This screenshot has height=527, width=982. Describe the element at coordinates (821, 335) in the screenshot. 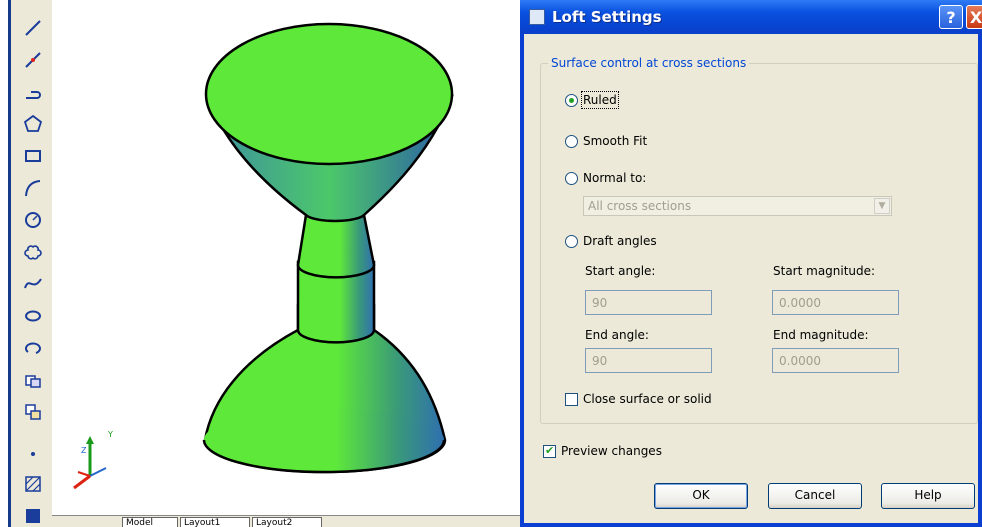

I see `end-magnitude-label: End magnitude:` at that location.